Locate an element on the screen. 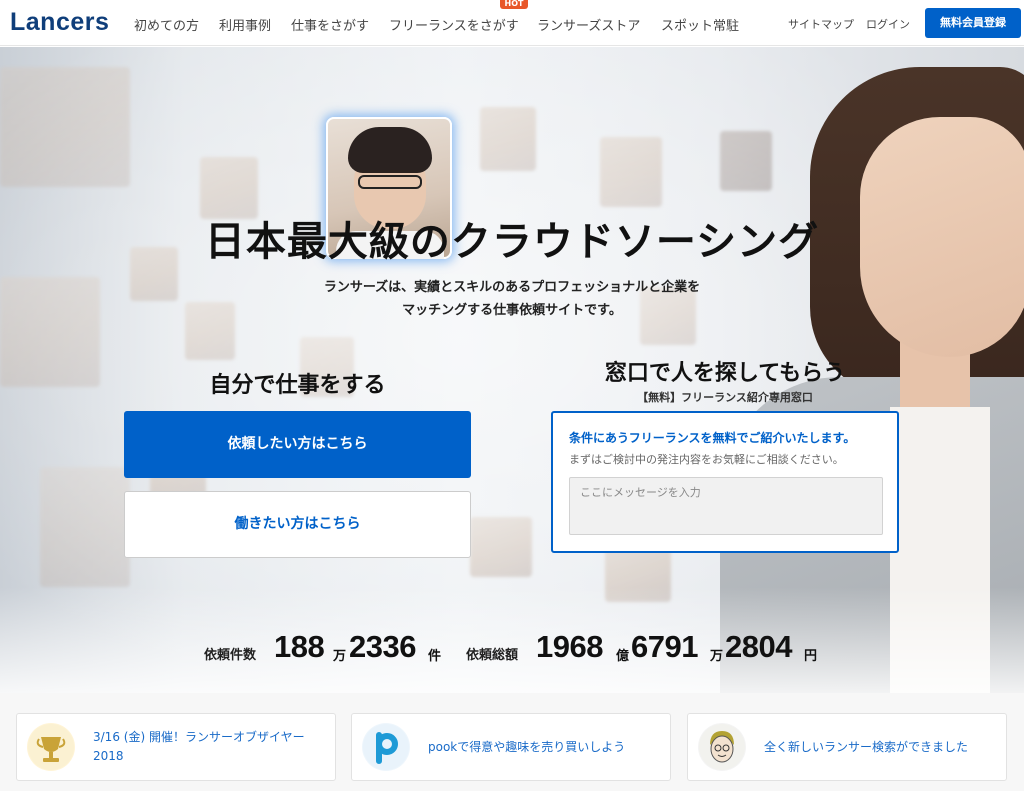 The image size is (1024, 791). nav-find-freelancers: フリーランスをさがす is located at coordinates (454, 24).